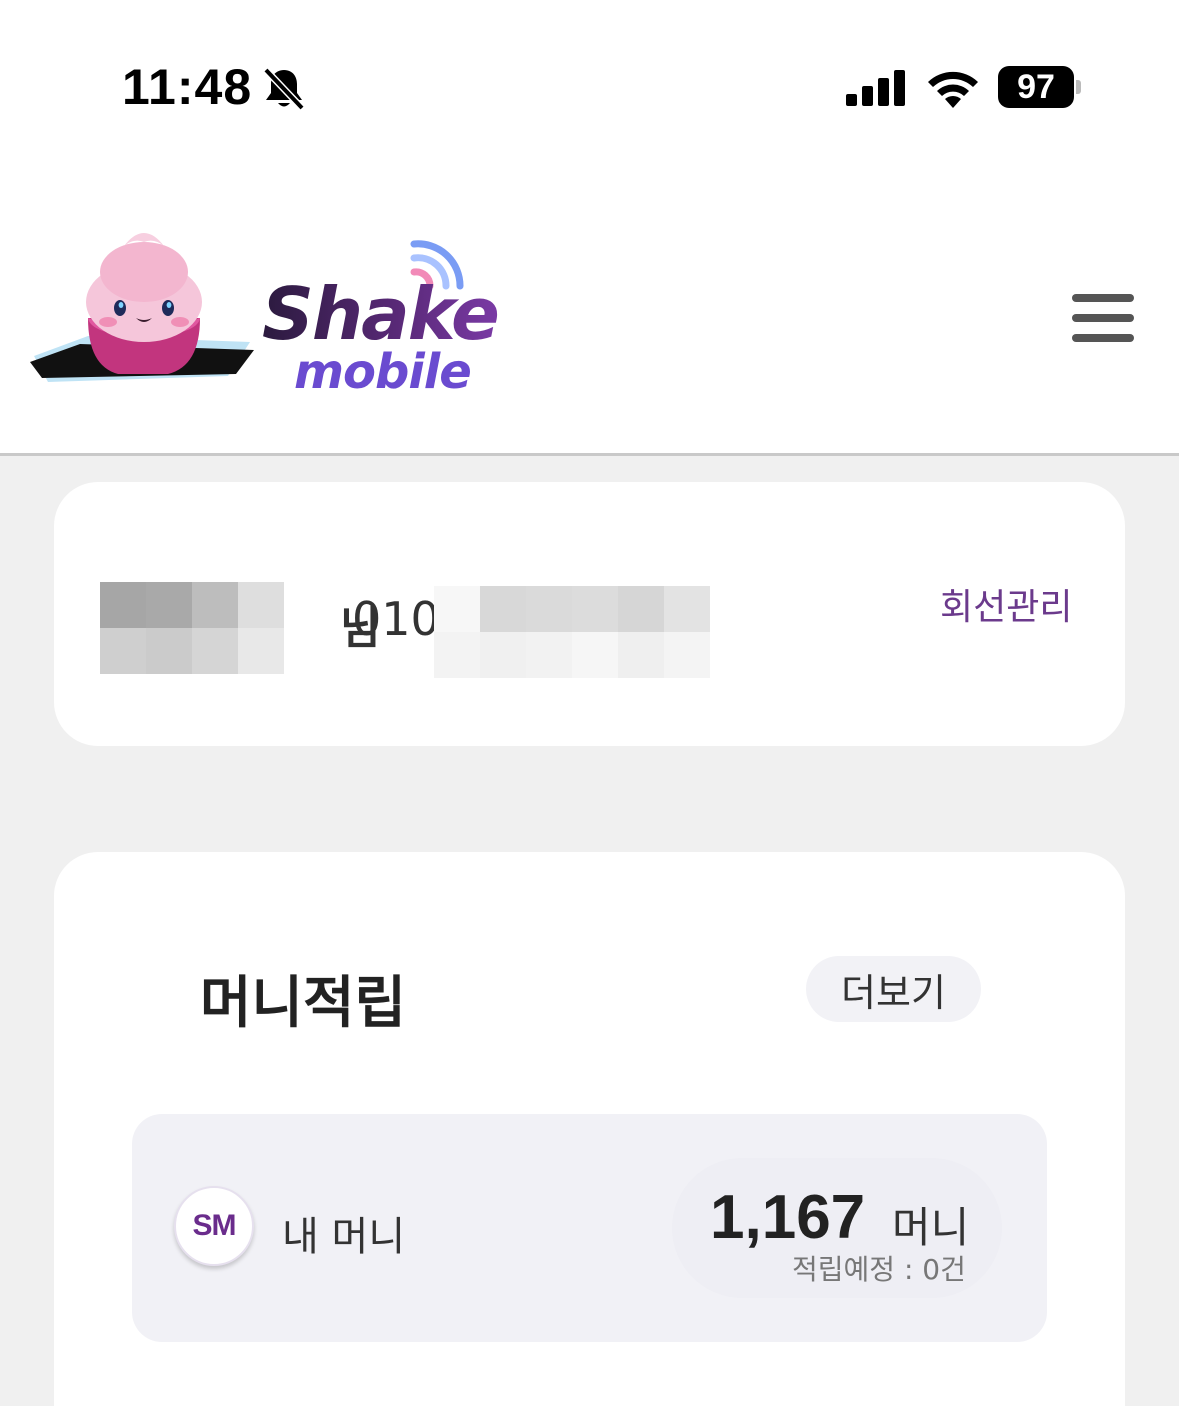 Image resolution: width=1179 pixels, height=1406 pixels. Describe the element at coordinates (893, 989) in the screenshot. I see `more-button: 더보기` at that location.